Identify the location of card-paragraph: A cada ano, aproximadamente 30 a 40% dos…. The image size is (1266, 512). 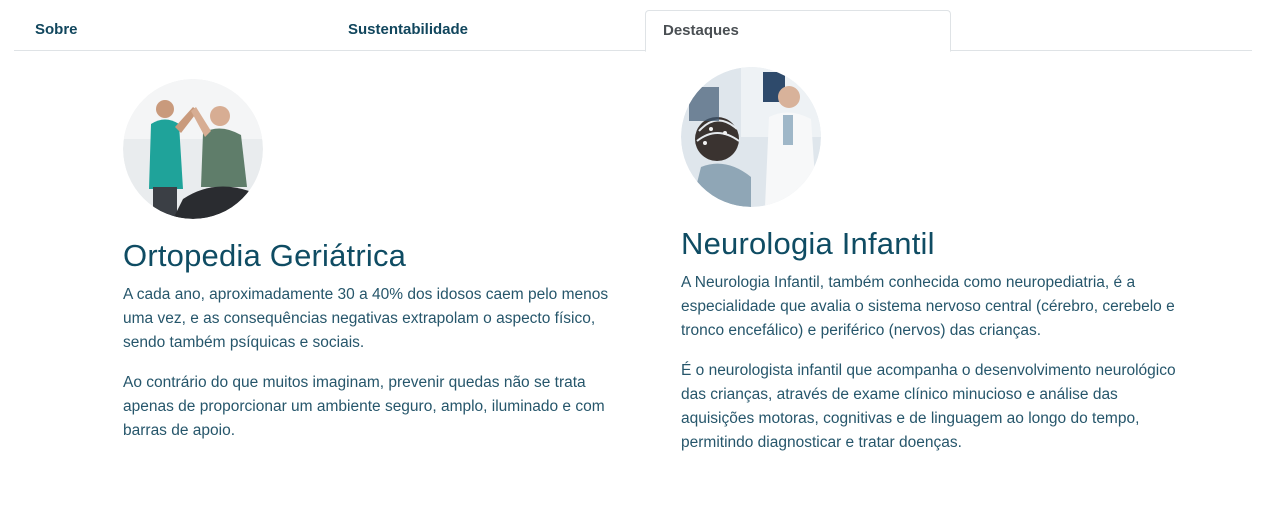
(366, 318).